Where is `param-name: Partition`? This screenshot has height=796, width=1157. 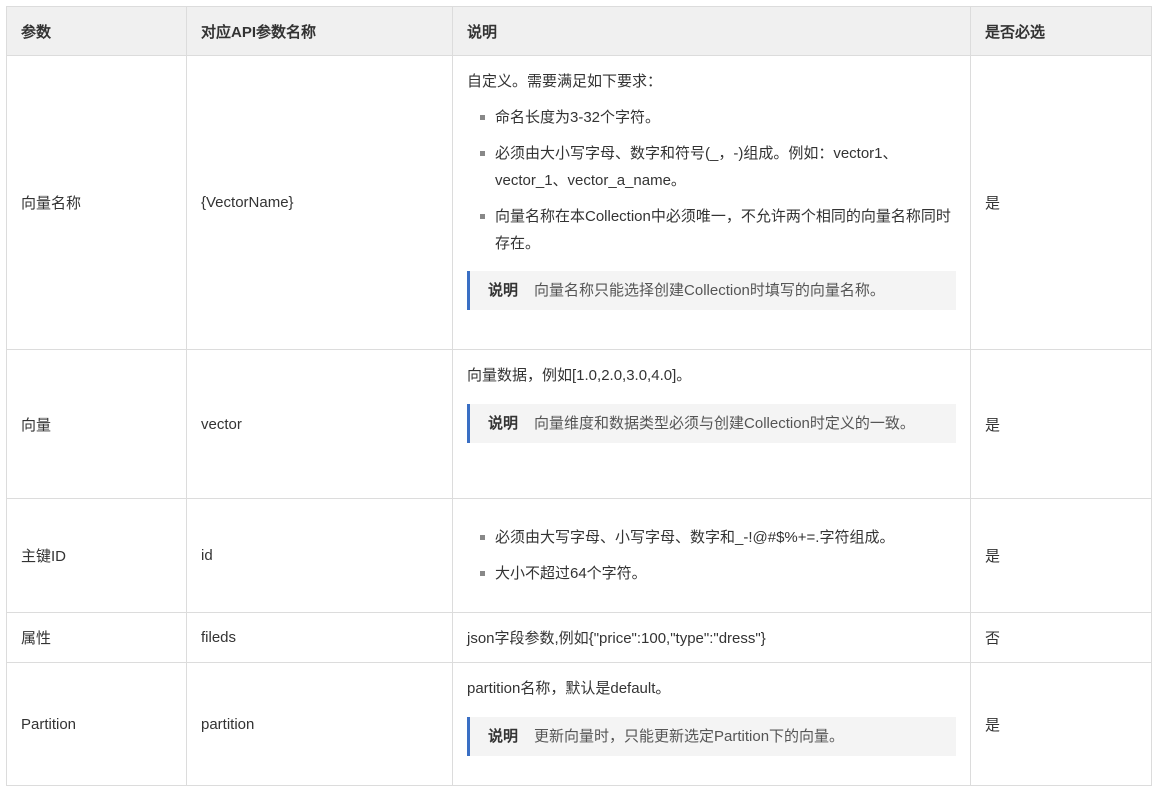 param-name: Partition is located at coordinates (96, 724).